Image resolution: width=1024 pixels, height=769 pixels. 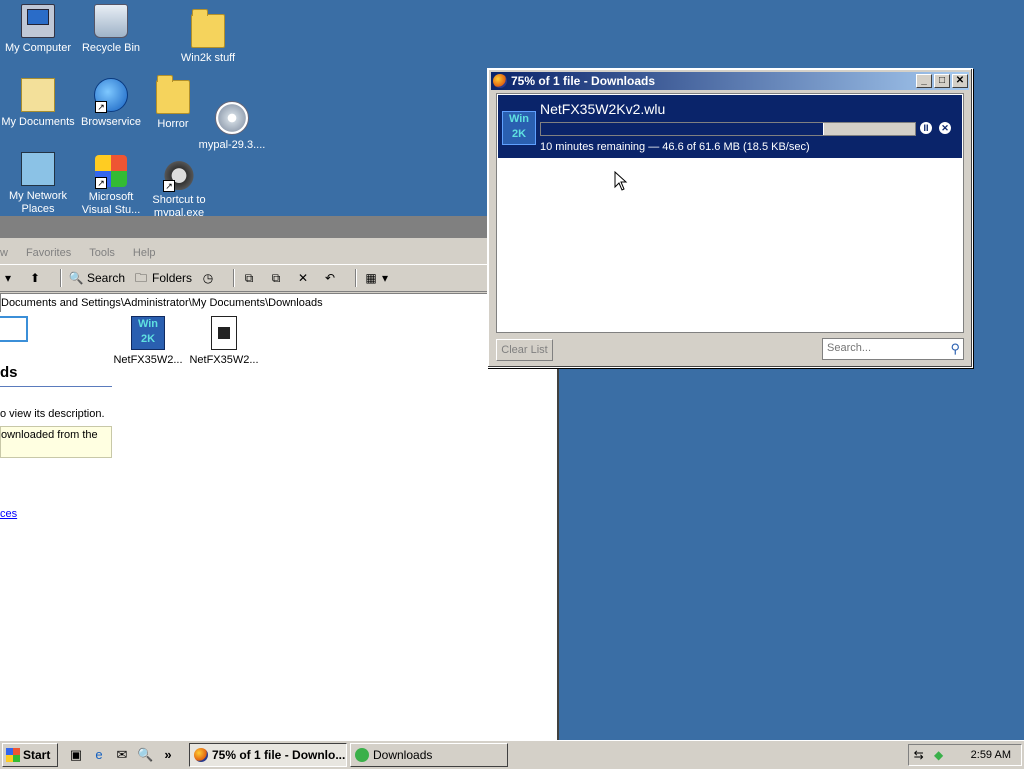 What do you see at coordinates (730, 81) in the screenshot?
I see `downloads-title-bar: 75% of 1 file - Downloads _ □ ✕` at bounding box center [730, 81].